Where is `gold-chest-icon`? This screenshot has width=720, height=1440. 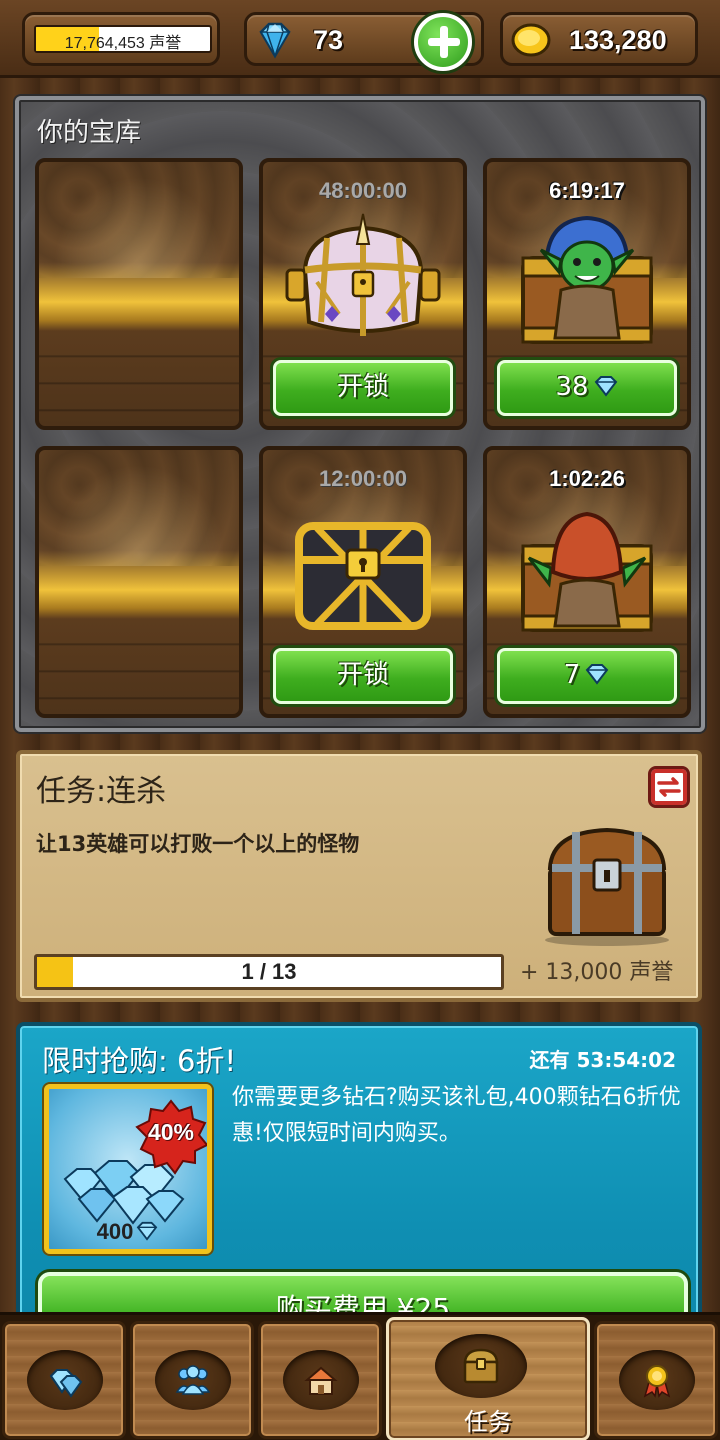
gold-chest-icon is located at coordinates (363, 576).